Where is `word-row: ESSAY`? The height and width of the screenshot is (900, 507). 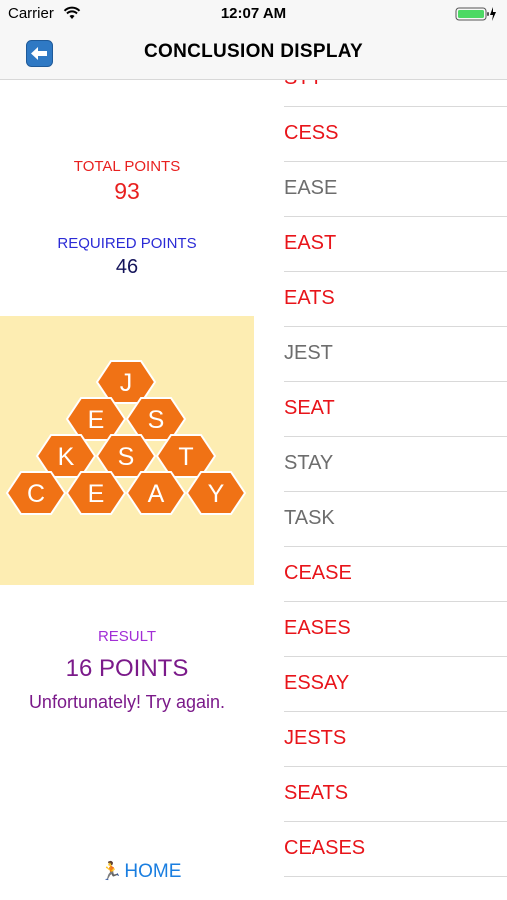
word-row: ESSAY is located at coordinates (395, 684).